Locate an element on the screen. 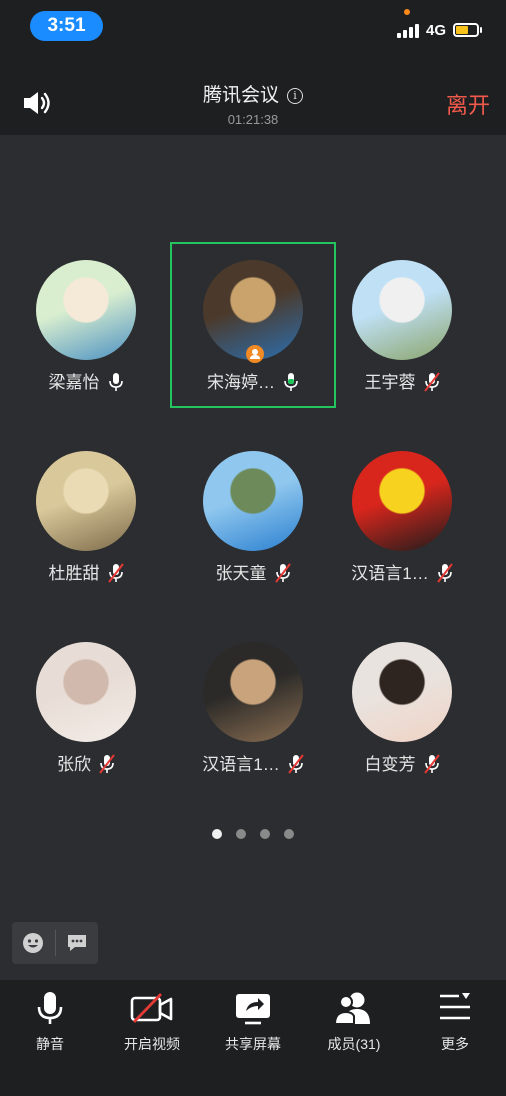  host-badge-icon is located at coordinates (255, 354).